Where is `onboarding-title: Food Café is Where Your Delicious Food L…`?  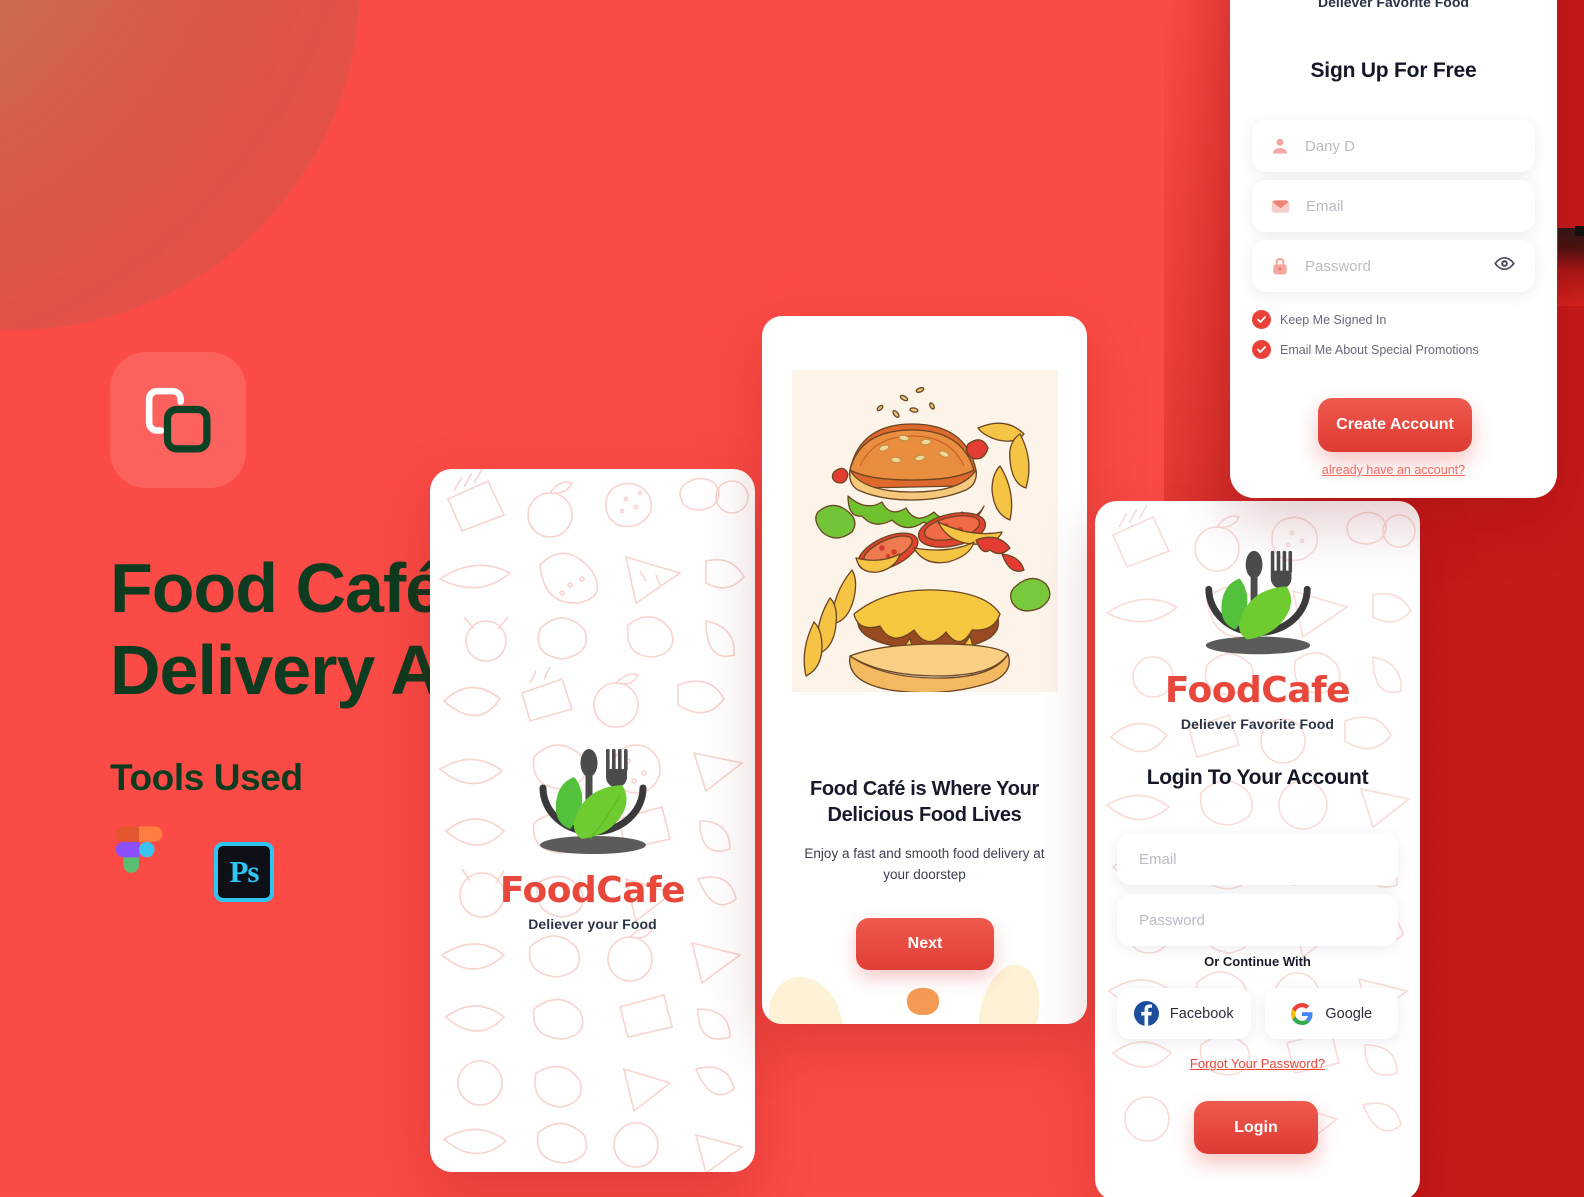
onboarding-title: Food Café is Where Your Delicious Food L… is located at coordinates (924, 802).